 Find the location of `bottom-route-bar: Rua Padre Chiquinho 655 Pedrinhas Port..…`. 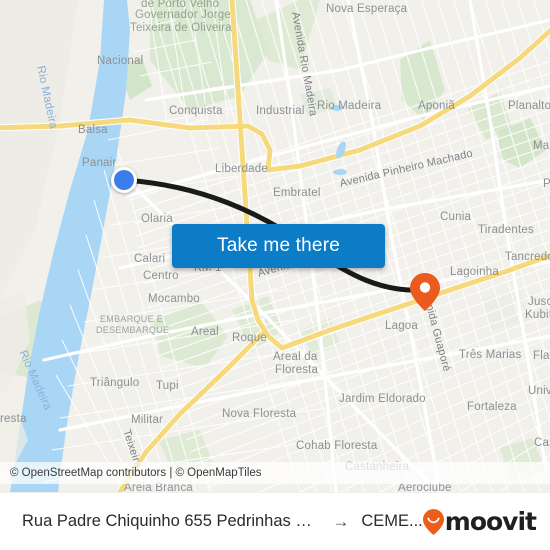

bottom-route-bar: Rua Padre Chiquinho 655 Pedrinhas Port..… is located at coordinates (275, 521).